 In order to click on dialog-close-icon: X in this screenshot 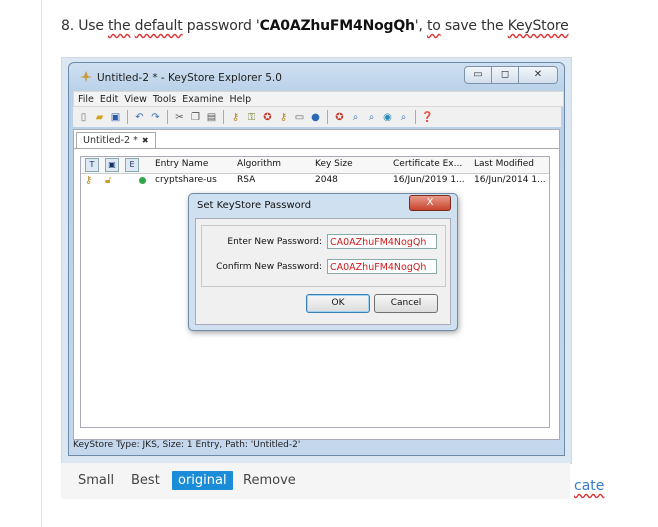, I will do `click(430, 203)`.